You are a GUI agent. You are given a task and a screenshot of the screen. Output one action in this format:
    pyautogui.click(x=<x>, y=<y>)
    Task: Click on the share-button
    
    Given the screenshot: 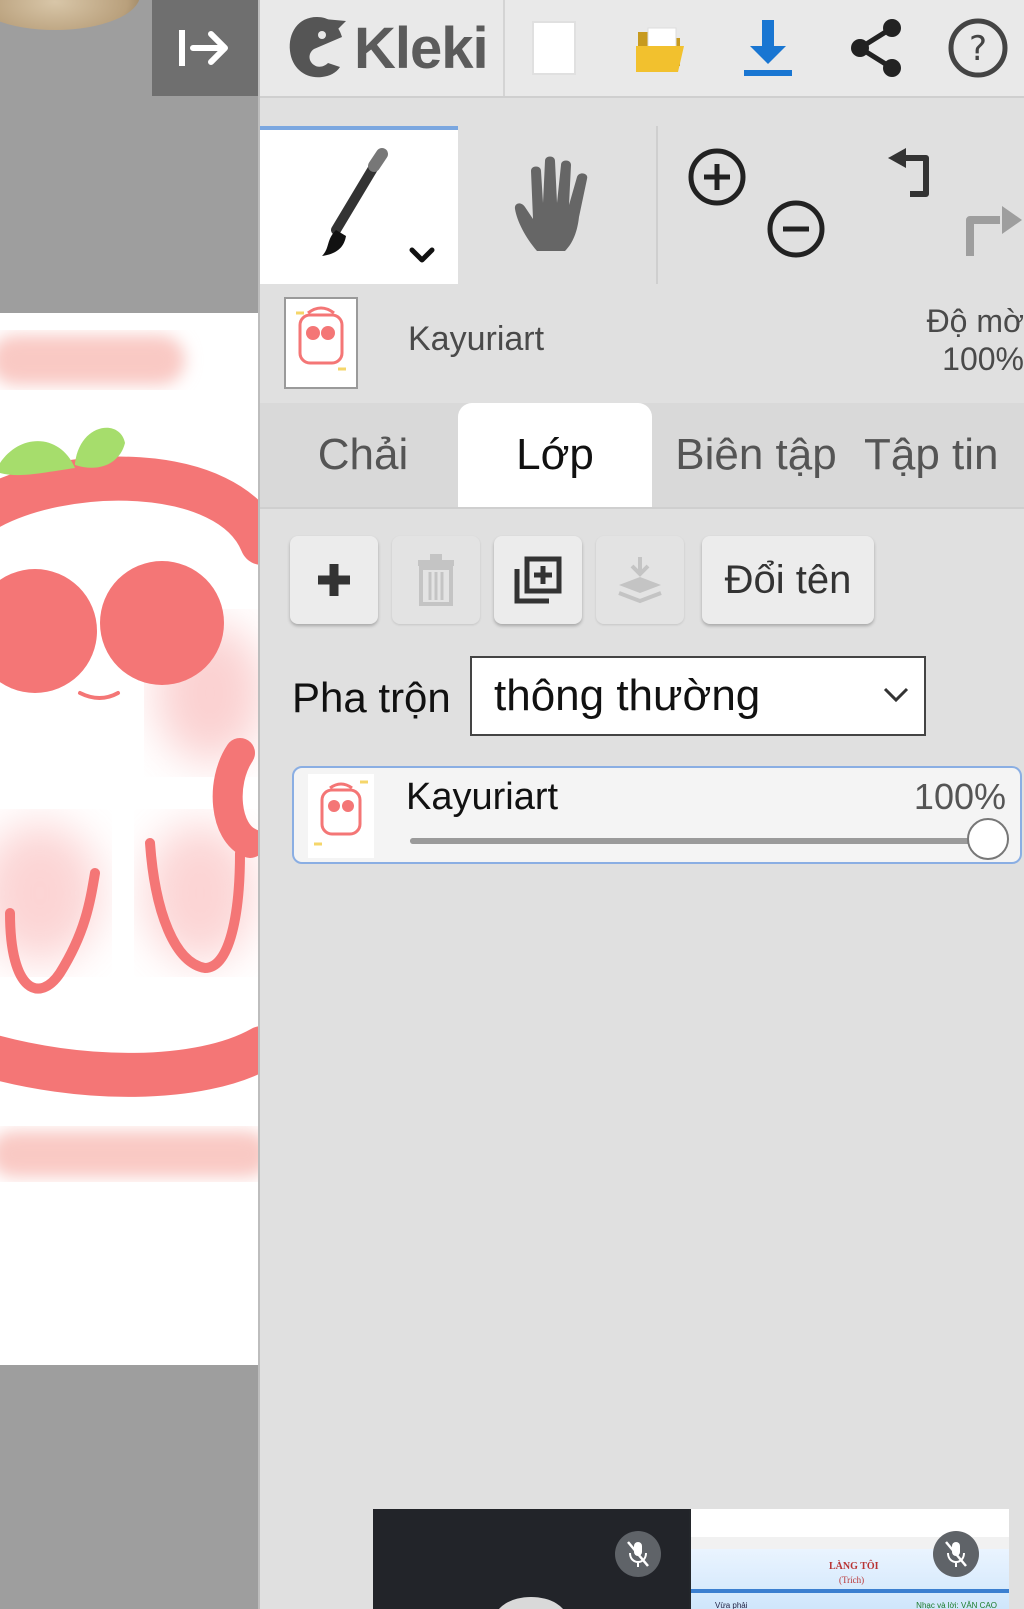 What is the action you would take?
    pyautogui.click(x=876, y=48)
    